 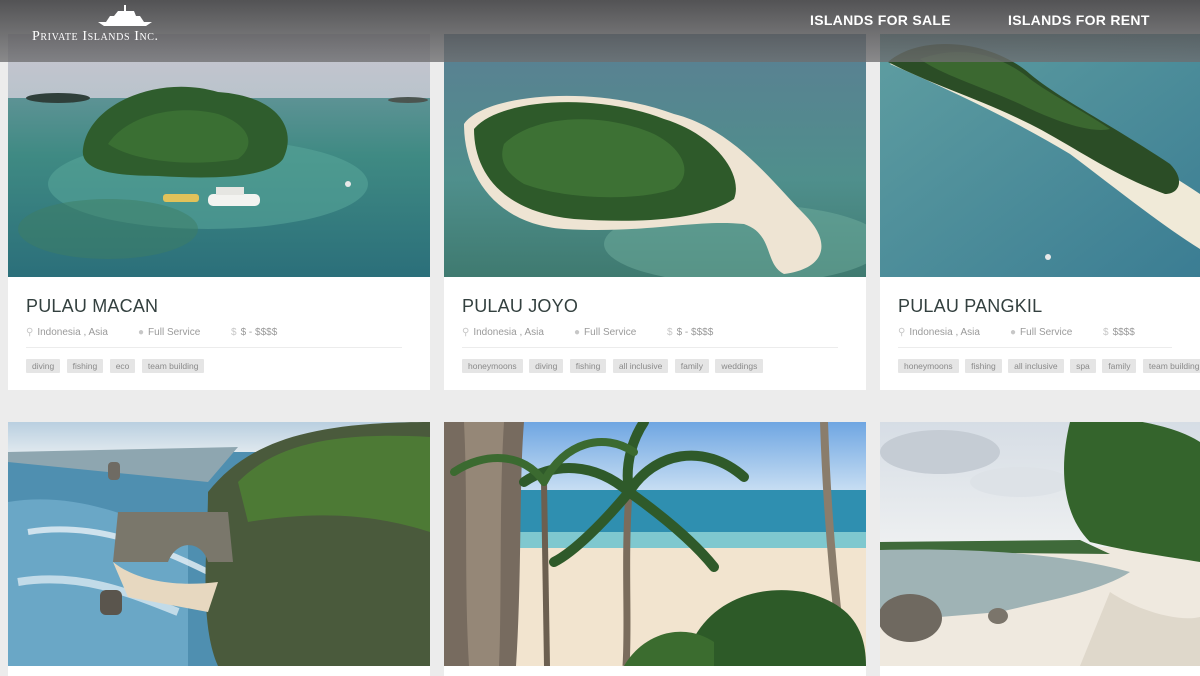 What do you see at coordinates (223, 306) in the screenshot?
I see `listing-title: PULAU MACAN` at bounding box center [223, 306].